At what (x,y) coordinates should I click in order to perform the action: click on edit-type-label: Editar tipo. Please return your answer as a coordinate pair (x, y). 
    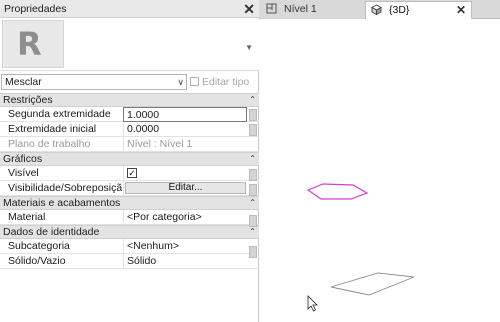
    Looking at the image, I should click on (226, 82).